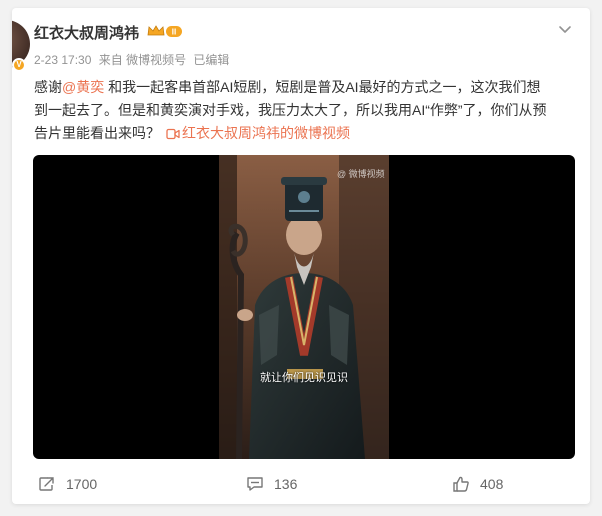 This screenshot has width=602, height=516. I want to click on post-meta: 2-23 17:30 来自 微博视频号 已编辑, so click(133, 59).